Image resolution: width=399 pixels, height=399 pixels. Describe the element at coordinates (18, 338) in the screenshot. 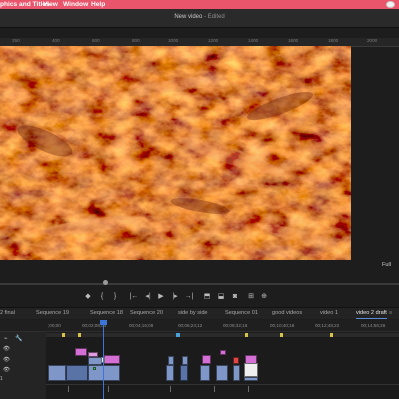

I see `wrench-icon: 🔧` at that location.